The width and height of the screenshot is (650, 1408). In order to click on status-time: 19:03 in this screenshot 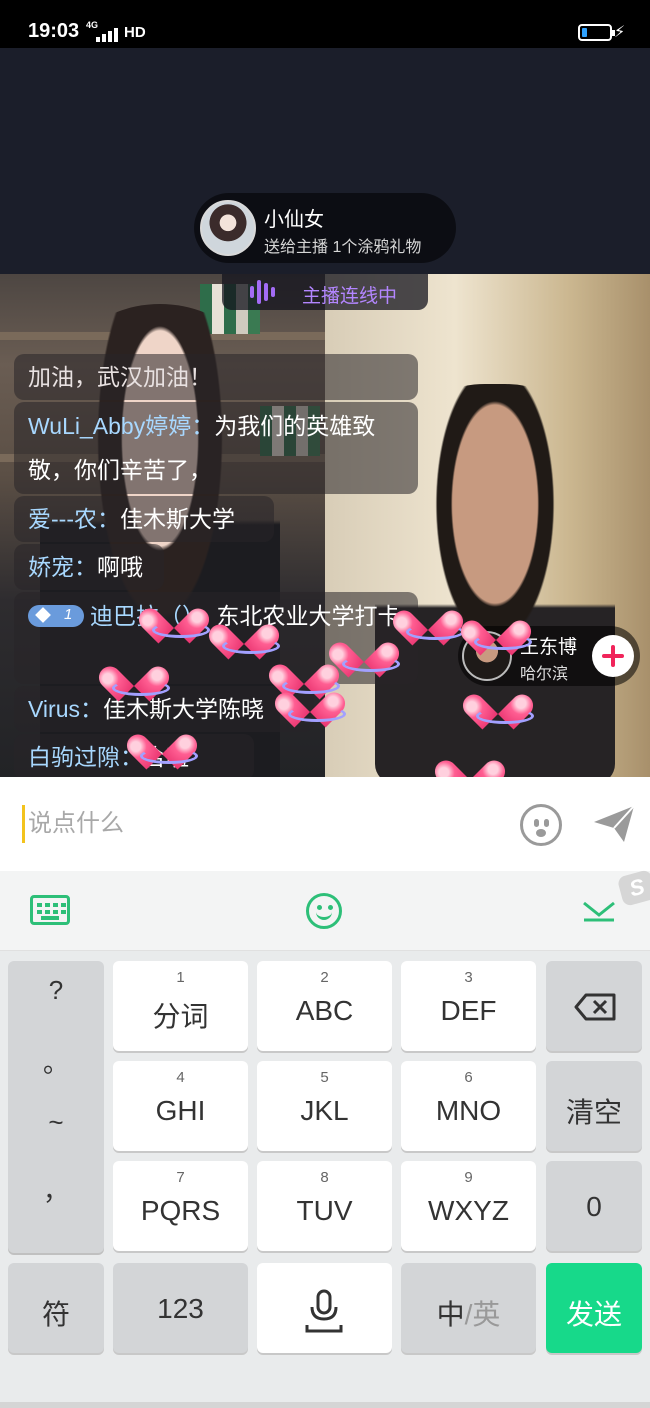, I will do `click(54, 31)`.